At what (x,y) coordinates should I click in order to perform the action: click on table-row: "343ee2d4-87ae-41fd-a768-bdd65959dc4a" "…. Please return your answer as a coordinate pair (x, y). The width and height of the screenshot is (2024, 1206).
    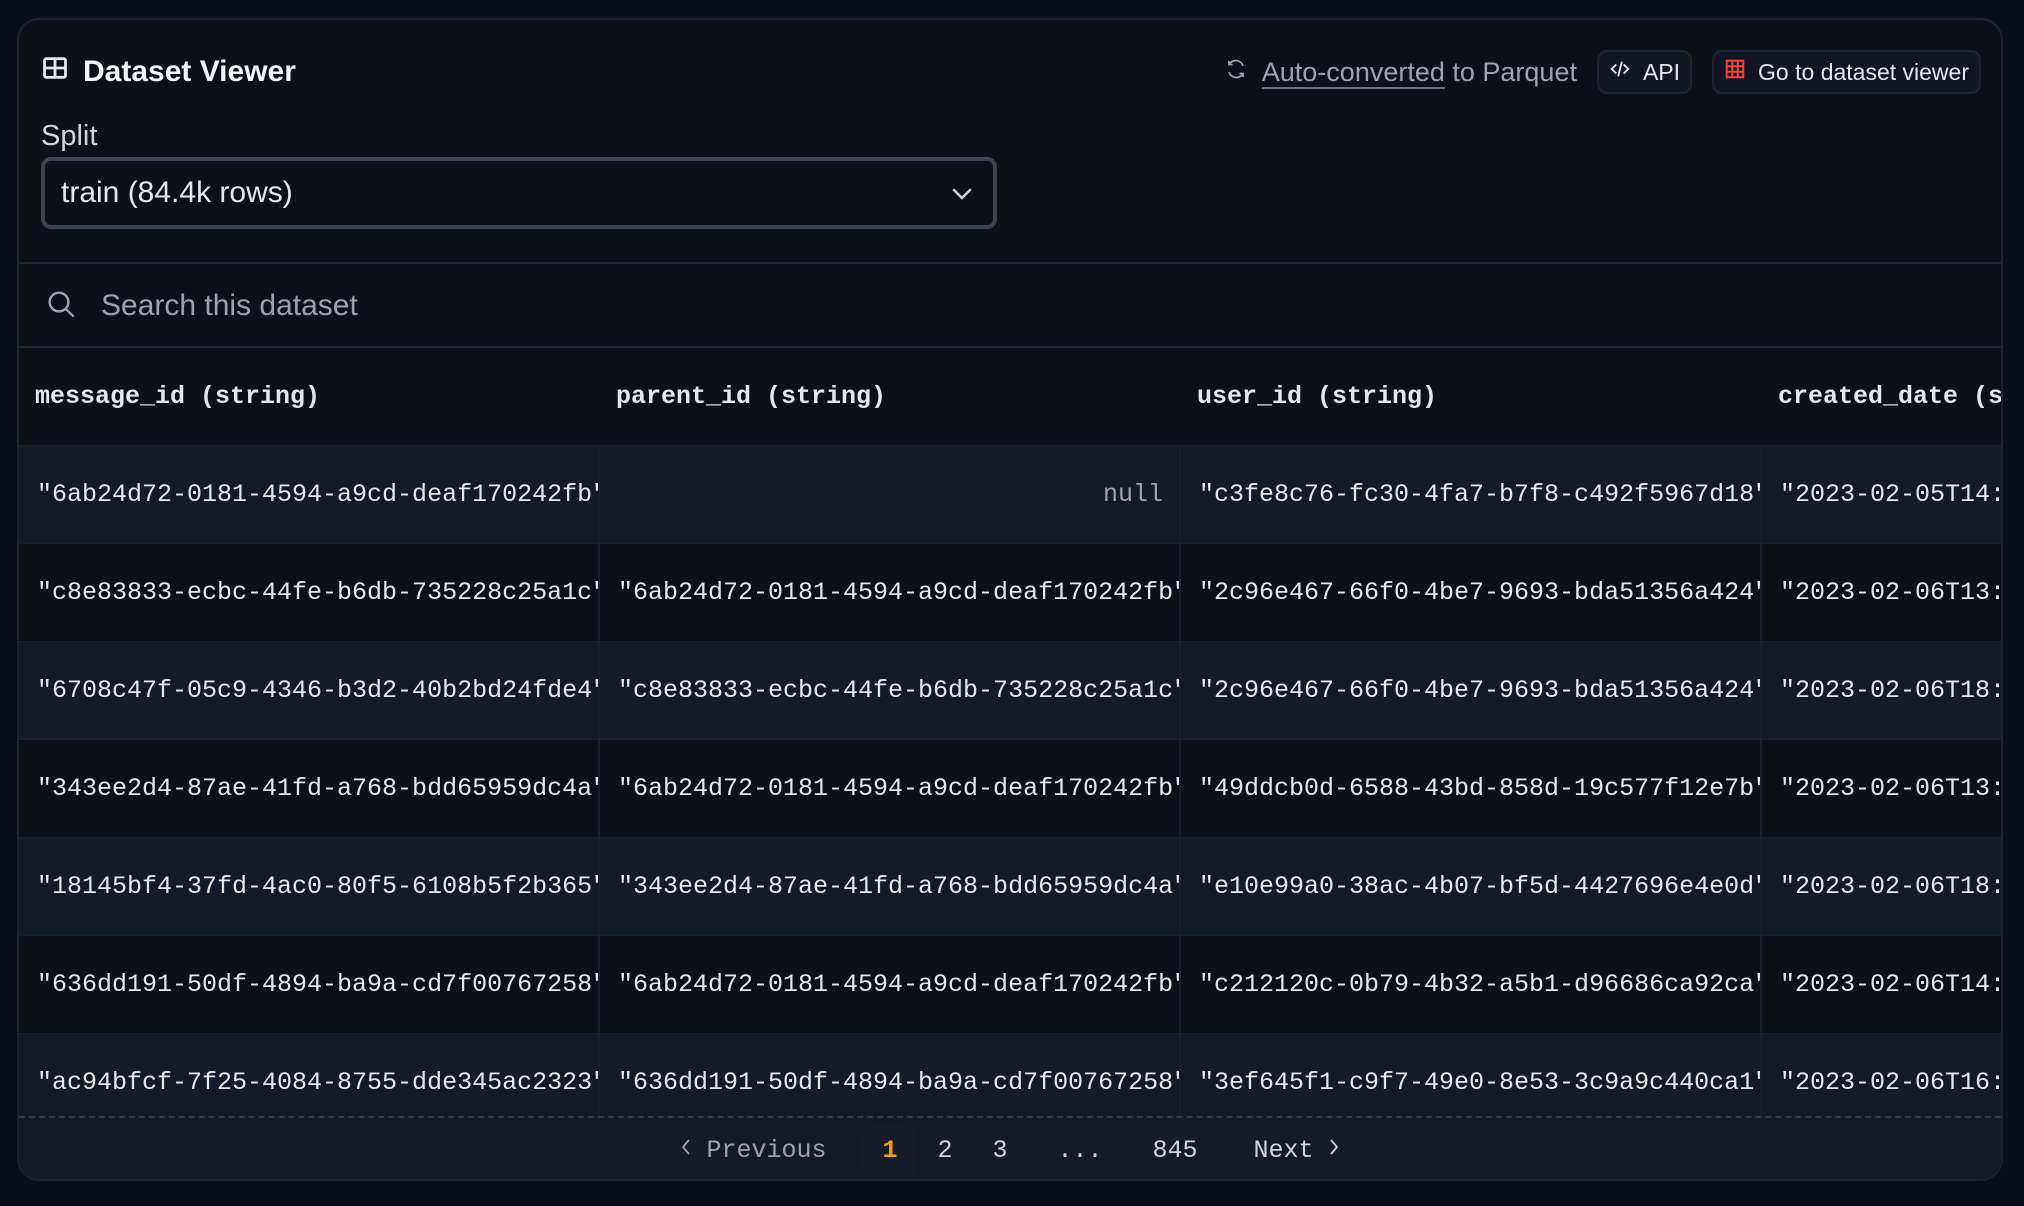
    Looking at the image, I should click on (1010, 788).